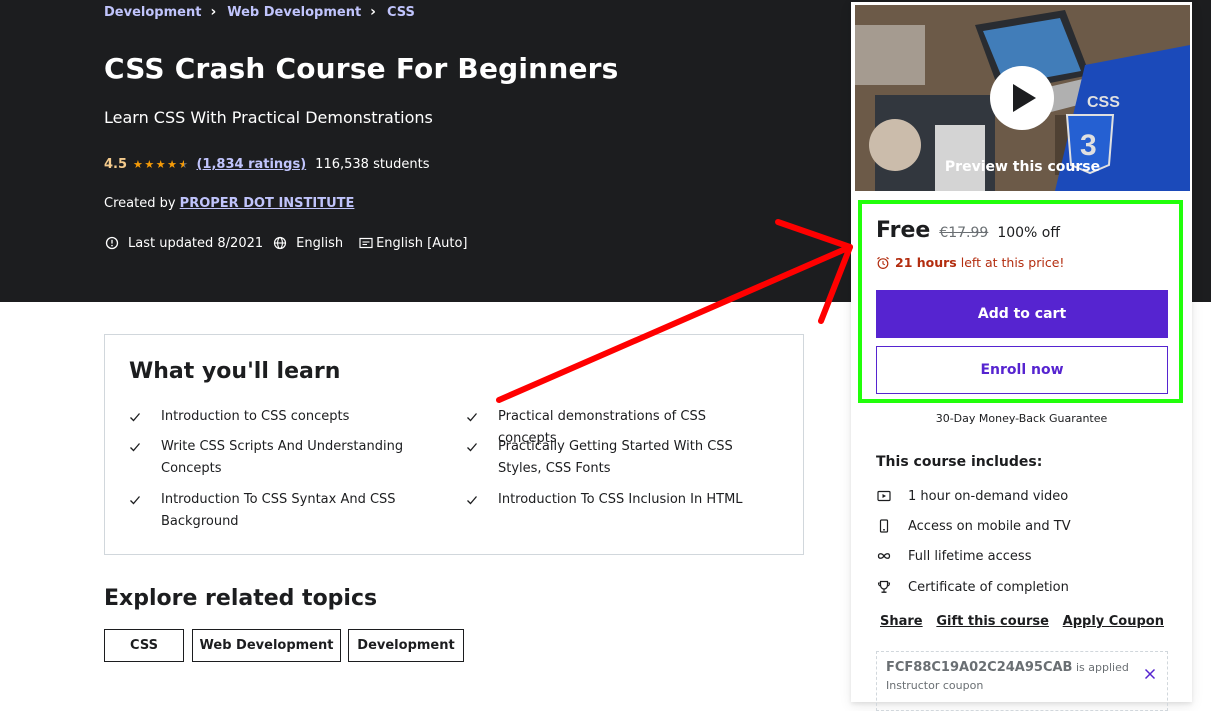 This screenshot has width=1211, height=711. I want to click on include-item-label: Certificate of completion, so click(988, 587).